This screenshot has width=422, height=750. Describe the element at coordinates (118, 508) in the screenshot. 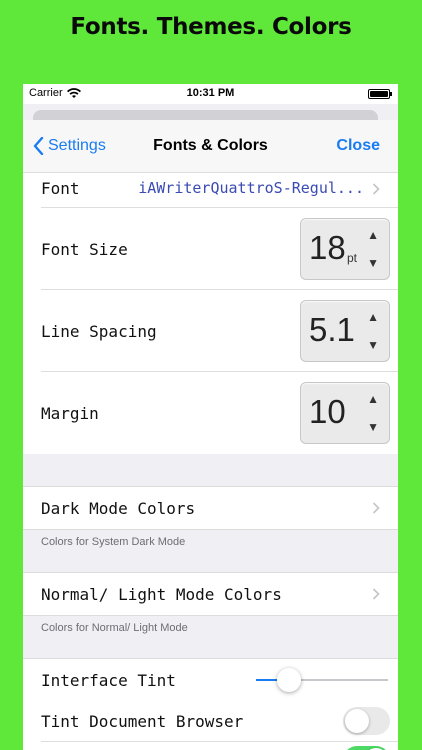

I see `dark-mode-colors-label: Dark Mode Colors` at that location.